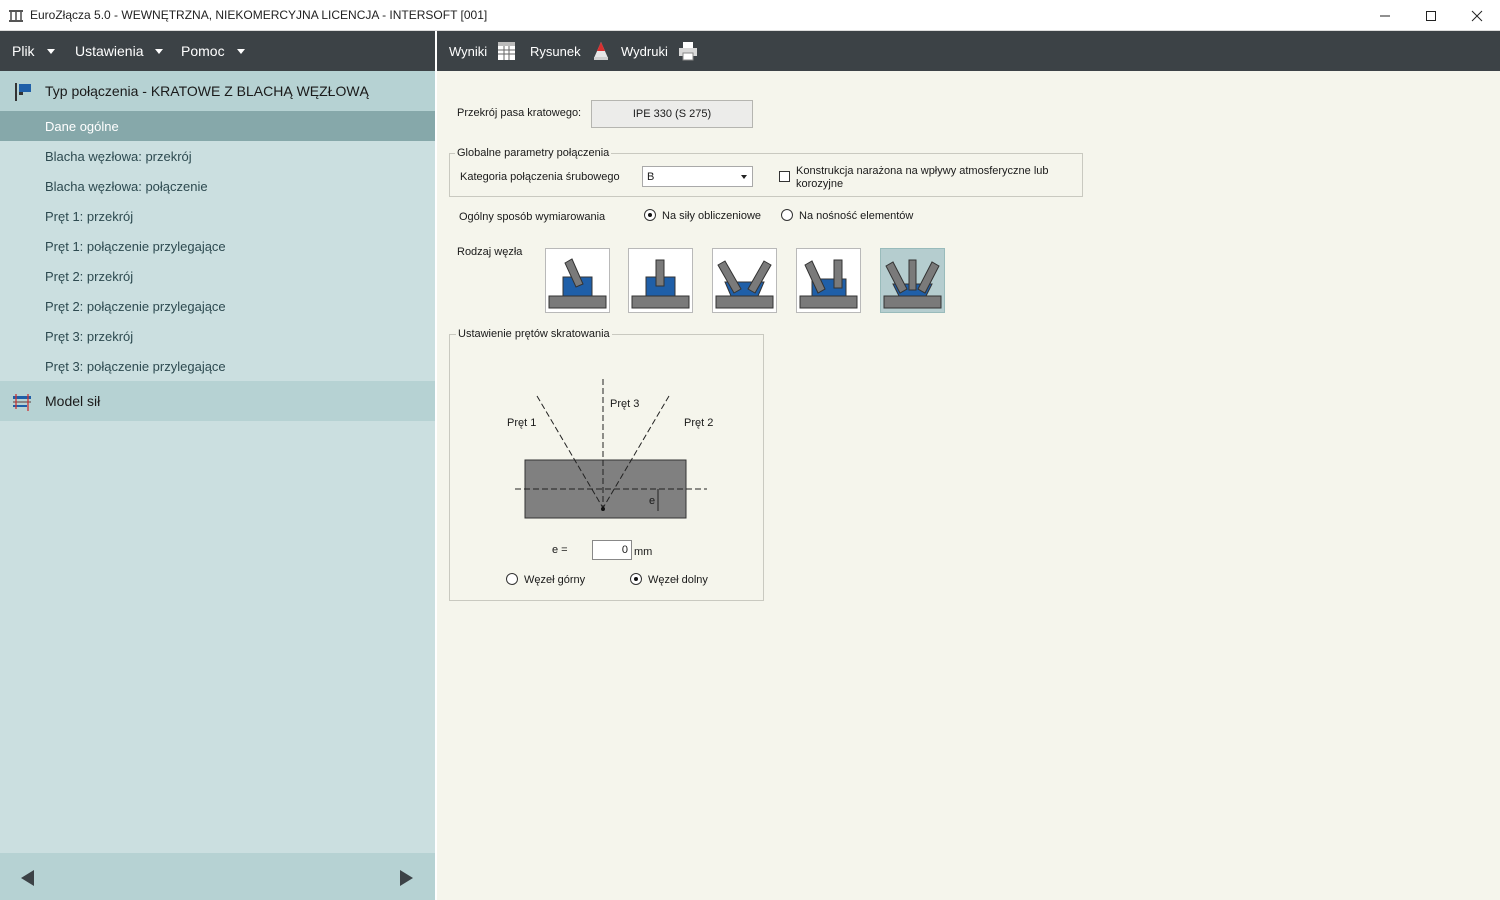 This screenshot has height=900, width=1500. Describe the element at coordinates (512, 579) in the screenshot. I see `upper-node-radio` at that location.